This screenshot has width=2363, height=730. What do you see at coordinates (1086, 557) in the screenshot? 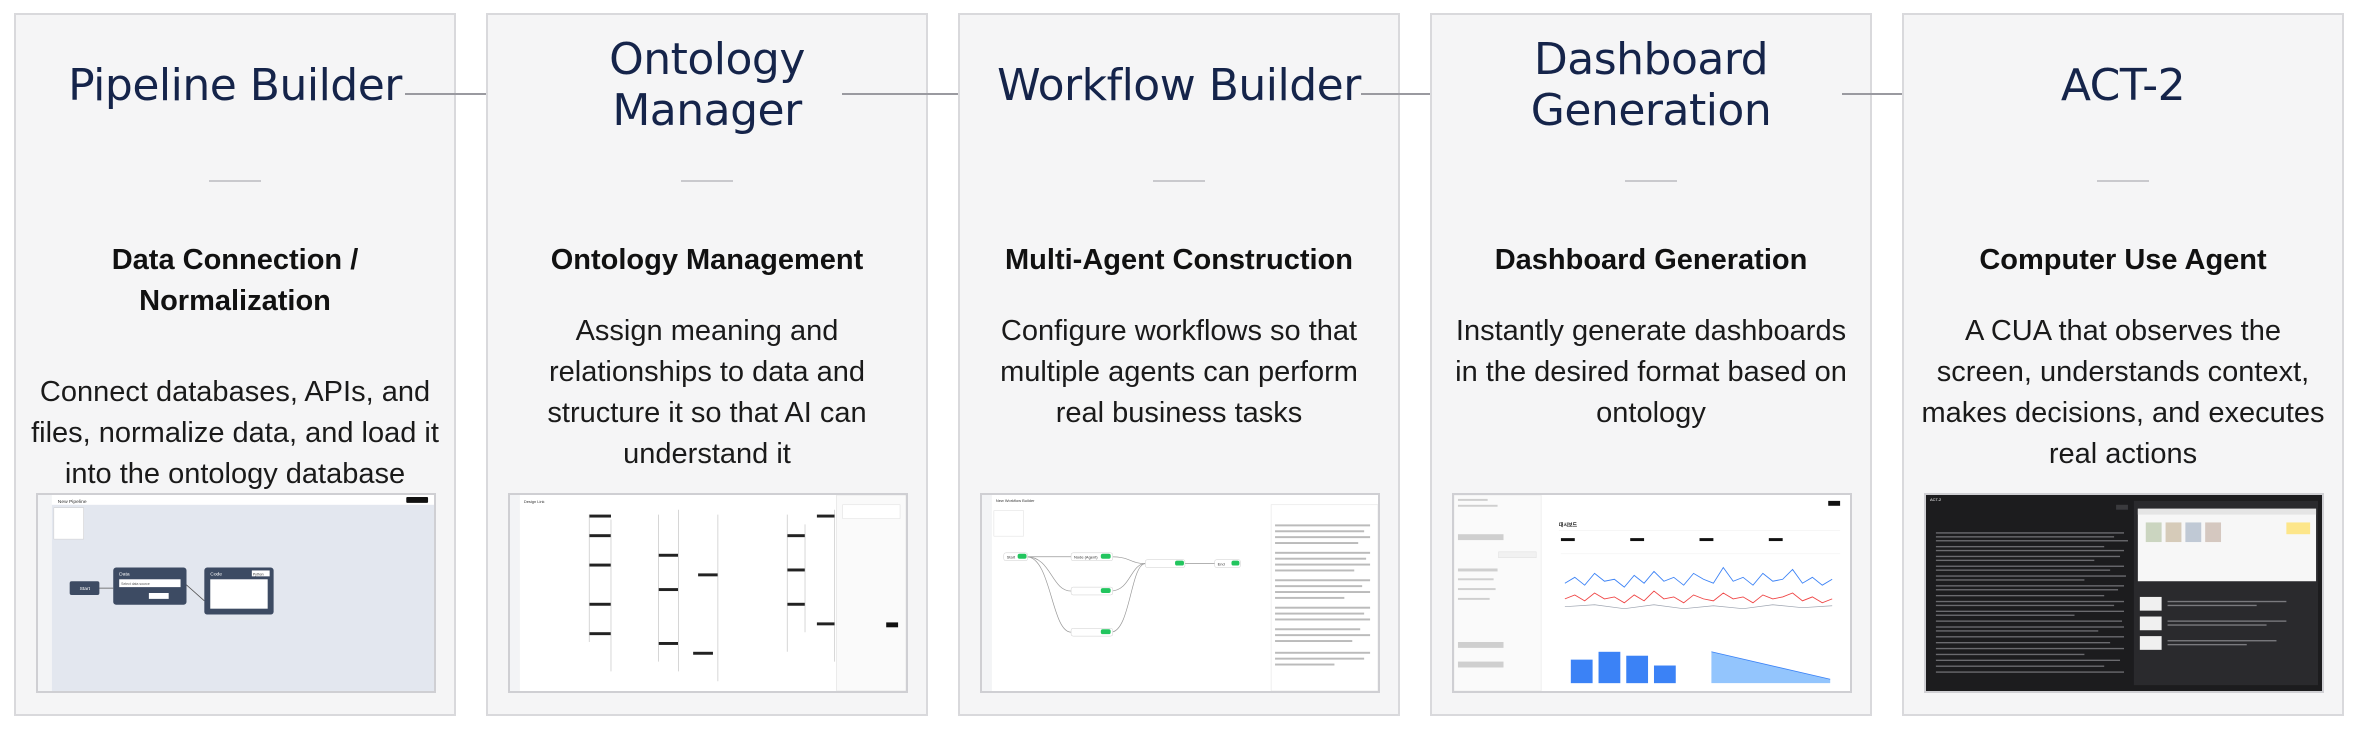
I see `preview-node-agent: Node (Agent)` at bounding box center [1086, 557].